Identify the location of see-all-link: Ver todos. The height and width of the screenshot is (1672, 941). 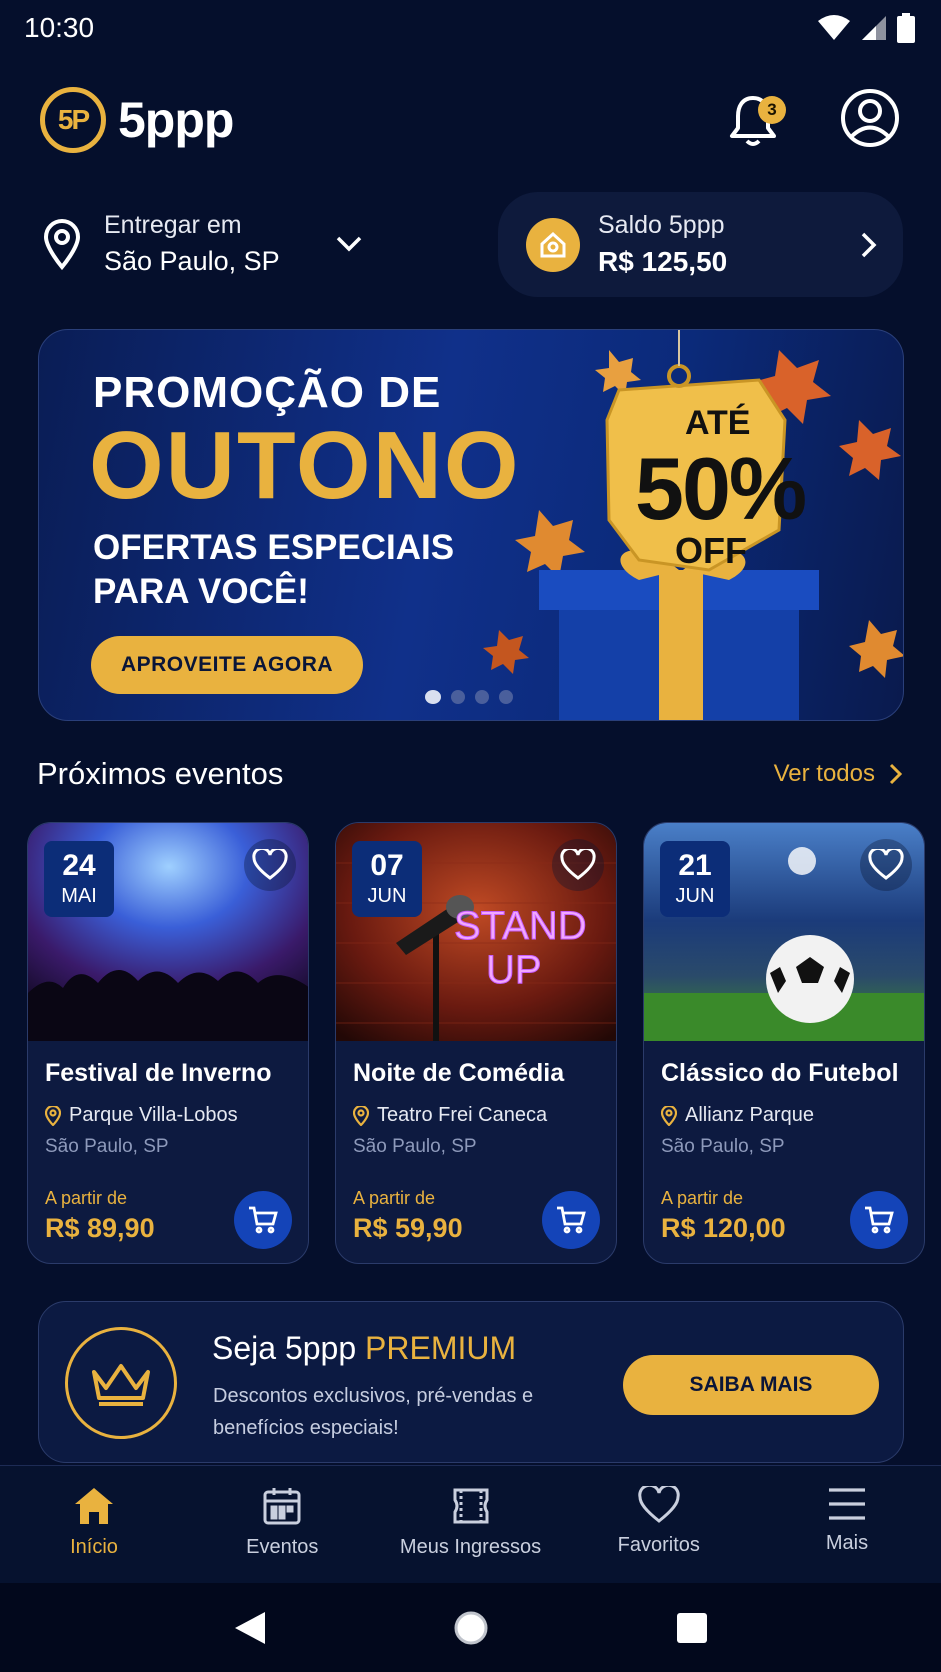
(838, 774).